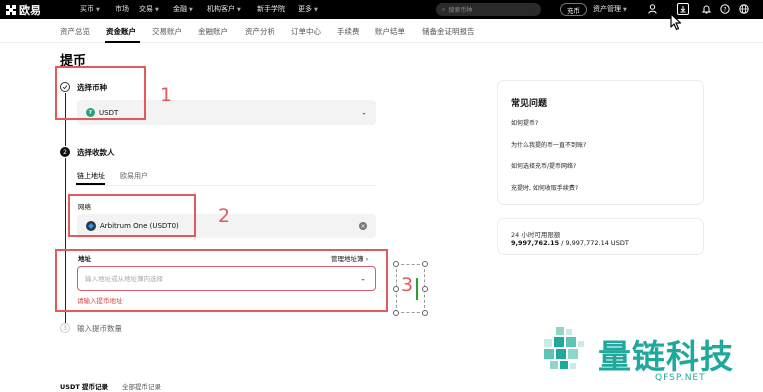 Image resolution: width=763 pixels, height=392 pixels. What do you see at coordinates (744, 9) in the screenshot?
I see `globe-icon` at bounding box center [744, 9].